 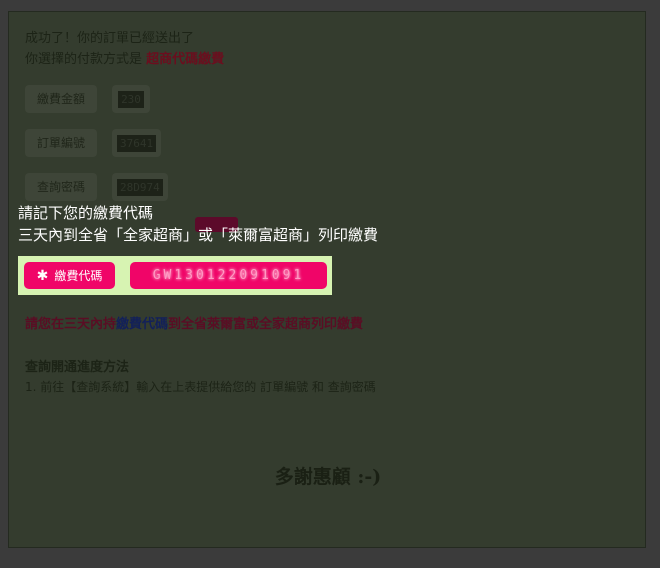 What do you see at coordinates (200, 387) in the screenshot?
I see `progress-step: 1. 前往【查詢系統】輸入在上表提供給您的 訂單編號 和 查詢密碼` at bounding box center [200, 387].